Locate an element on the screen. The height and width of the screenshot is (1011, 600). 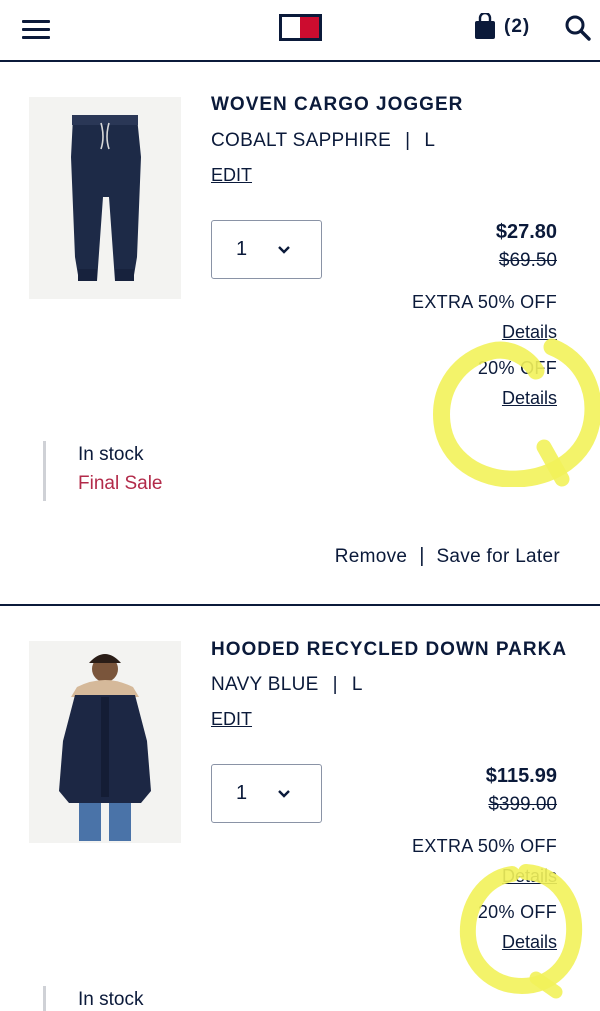
product-color: NAVY BLUE is located at coordinates (265, 684).